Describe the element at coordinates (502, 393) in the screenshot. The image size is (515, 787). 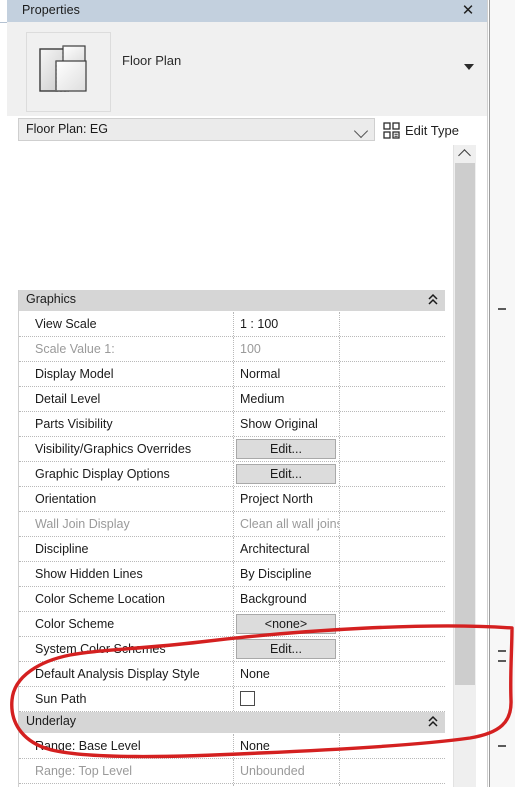
I see `outer-scrollbar` at that location.